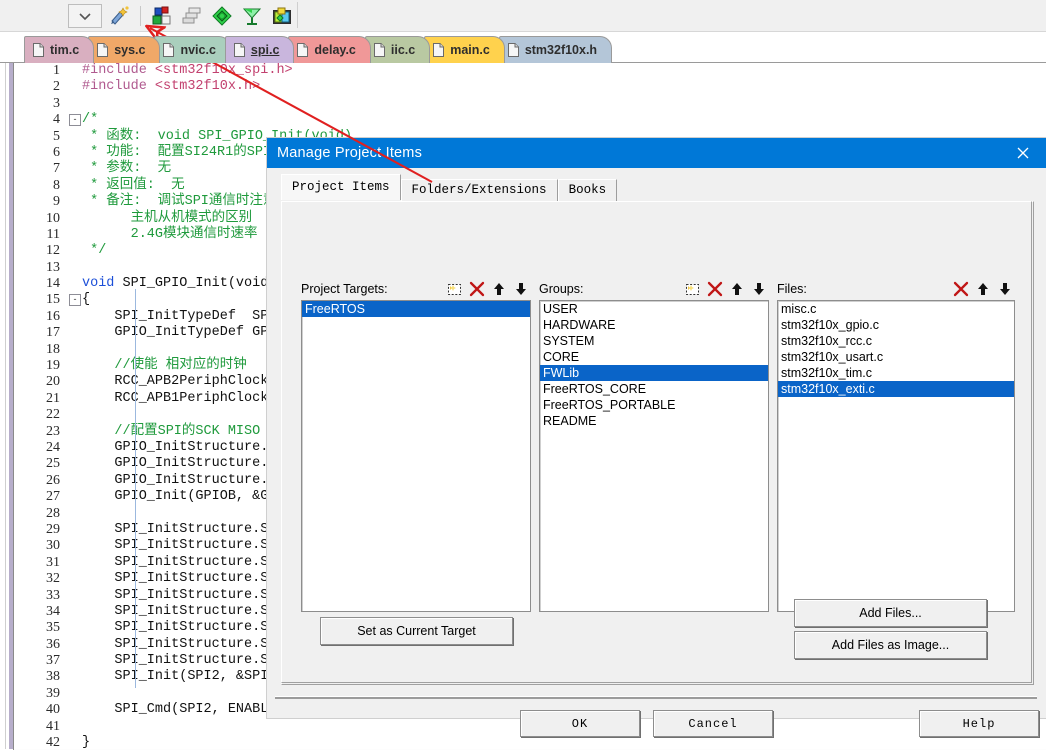 This screenshot has height=750, width=1046. What do you see at coordinates (53, 316) in the screenshot?
I see `line-number: 16` at bounding box center [53, 316].